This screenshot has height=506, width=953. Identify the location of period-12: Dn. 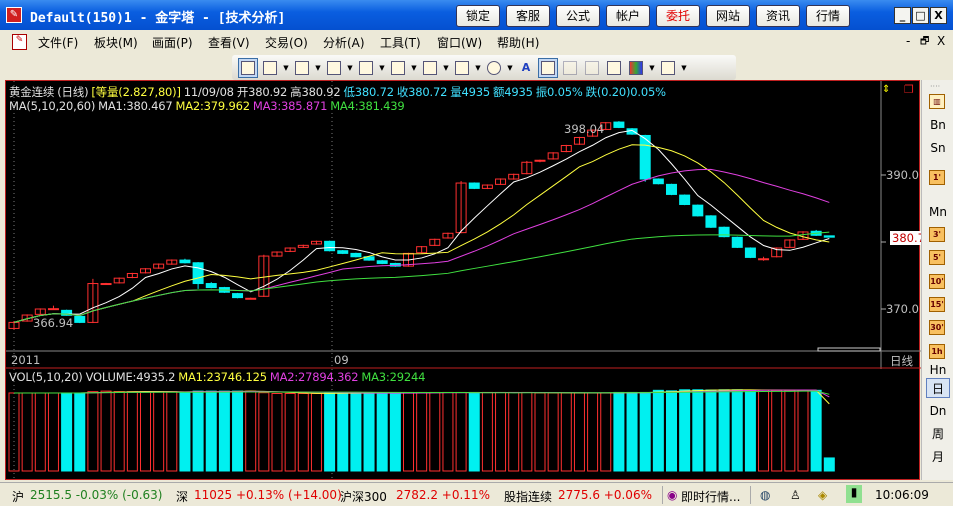
(938, 411).